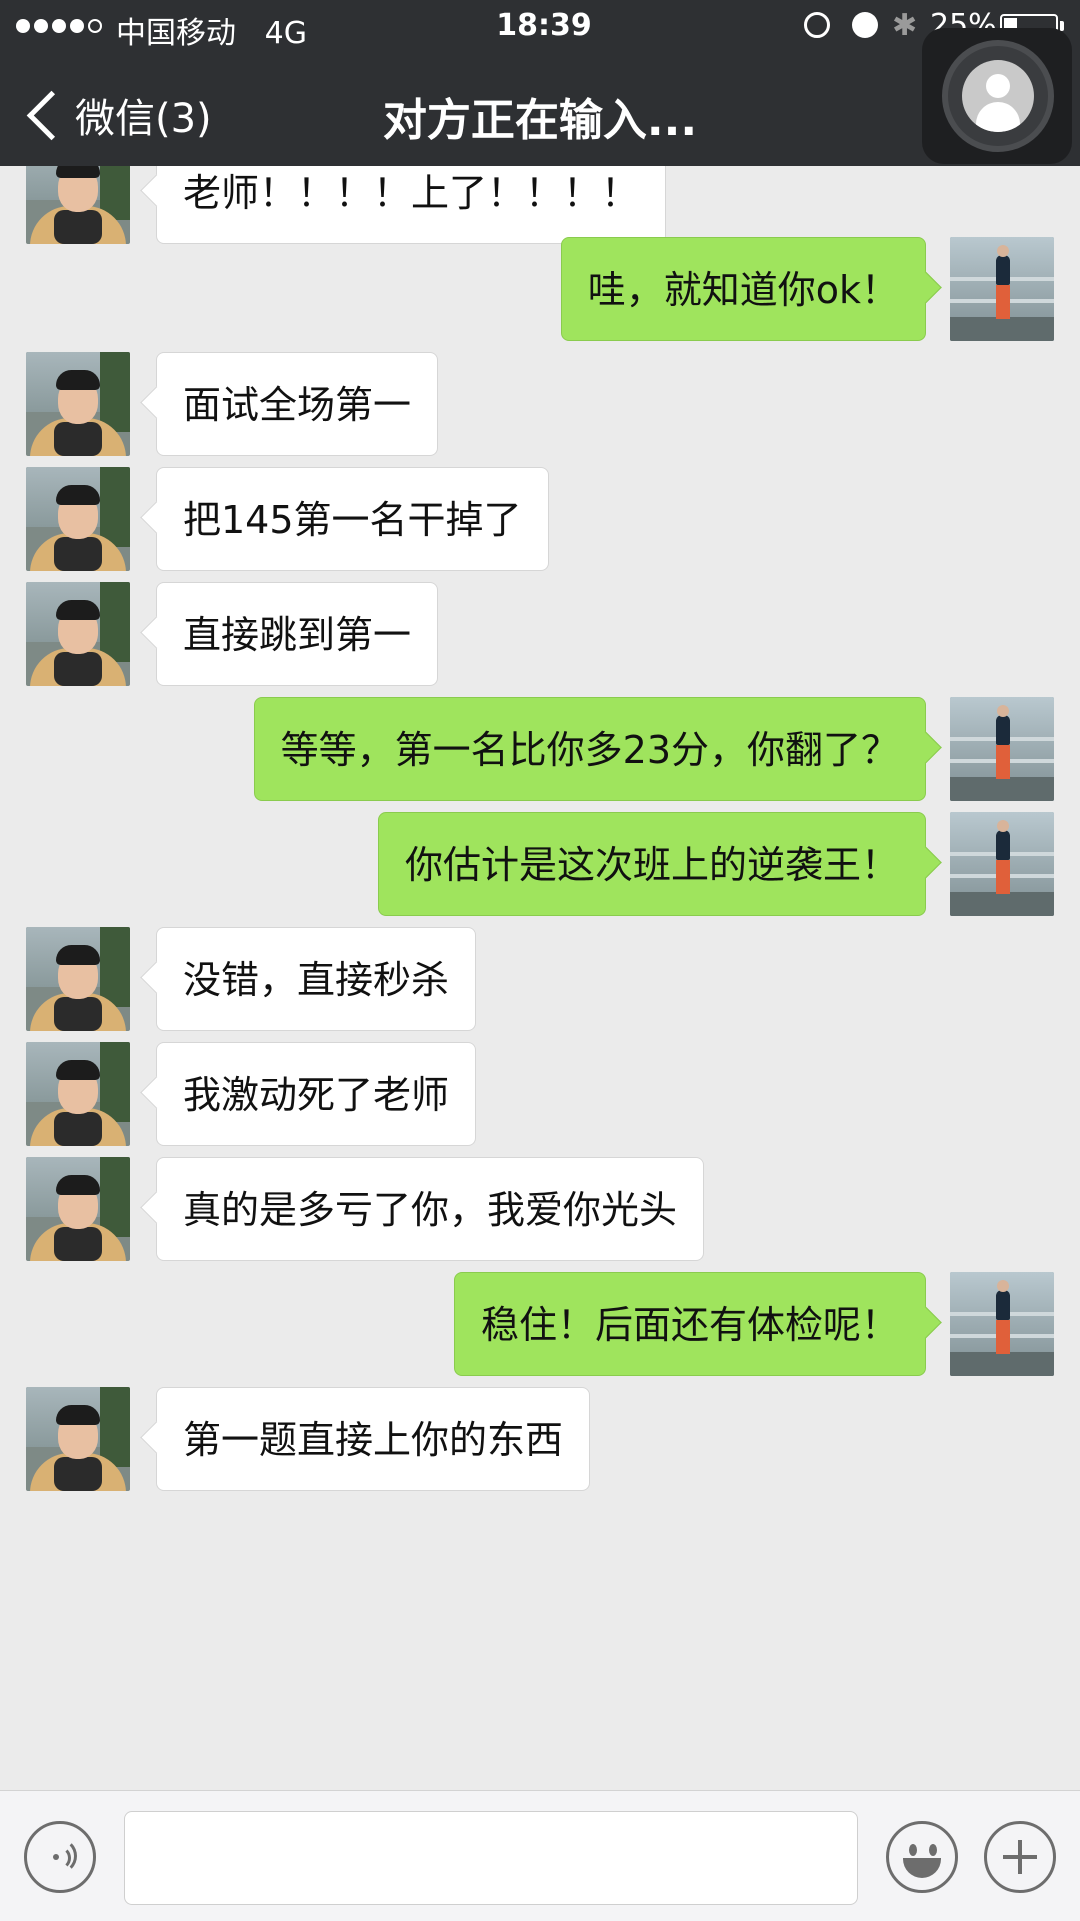  I want to click on outgoing-message: 稳住！后面还有体检呢！, so click(540, 1324).